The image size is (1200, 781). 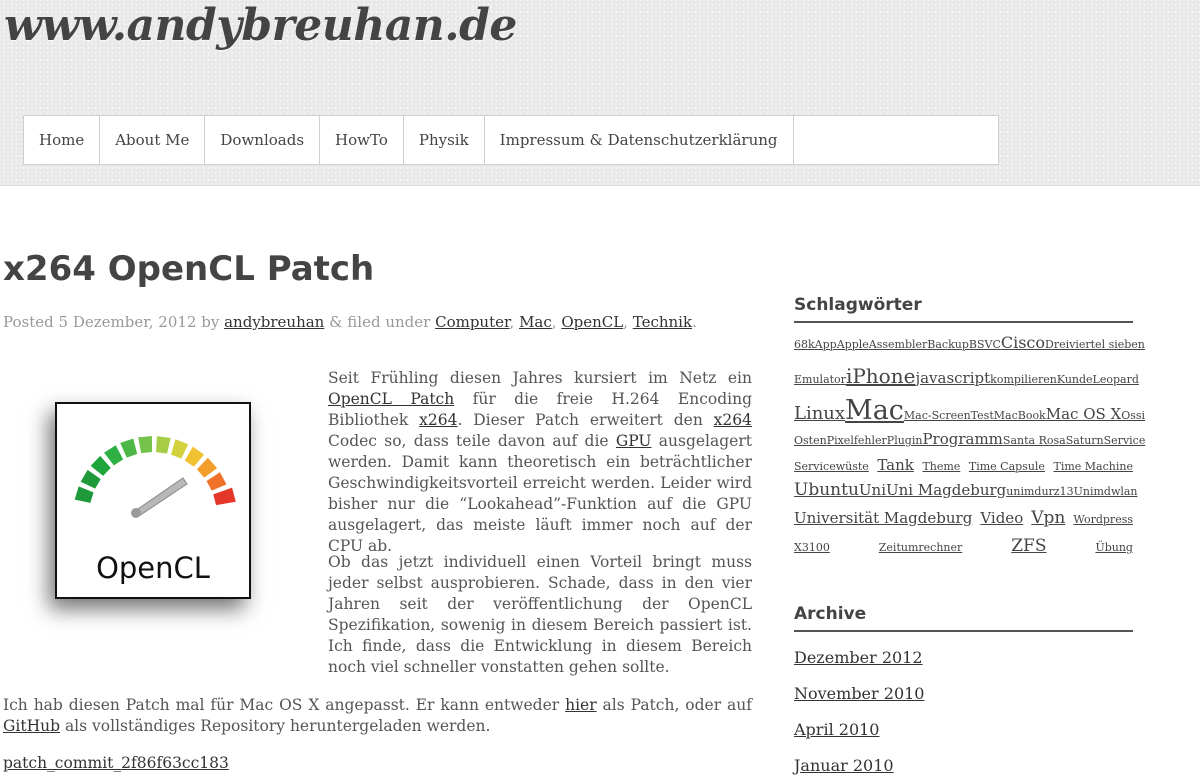 I want to click on tag-link: Mac, so click(x=874, y=410).